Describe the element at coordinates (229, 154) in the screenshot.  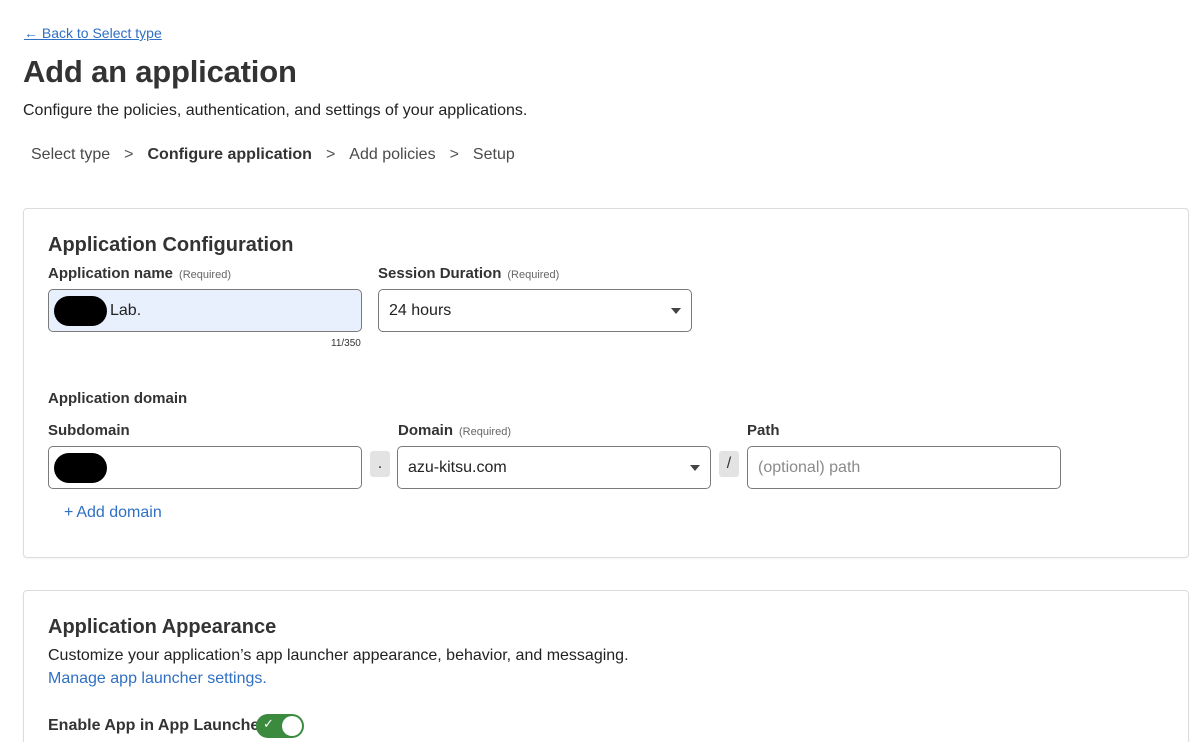
I see `step-configure-application: Configure application` at that location.